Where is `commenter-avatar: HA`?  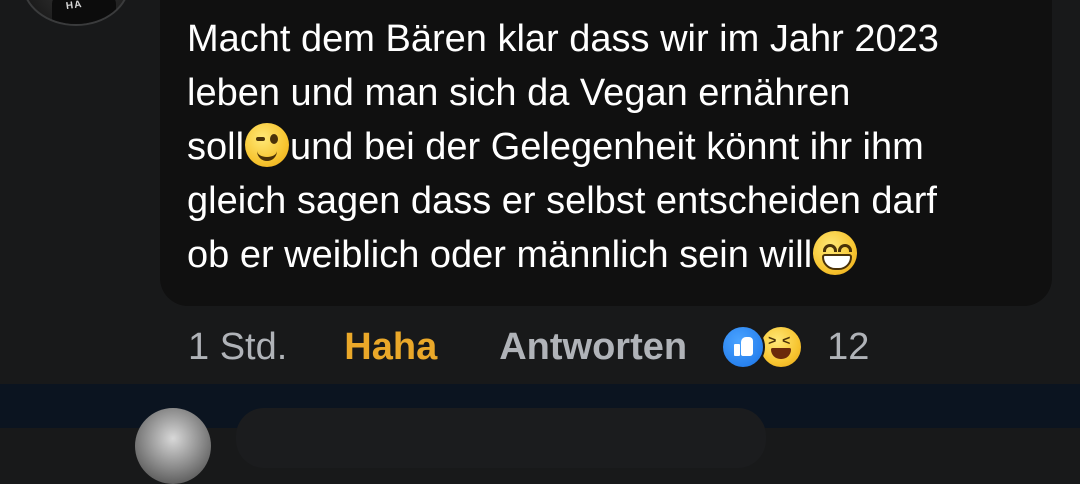 commenter-avatar: HA is located at coordinates (76, 13).